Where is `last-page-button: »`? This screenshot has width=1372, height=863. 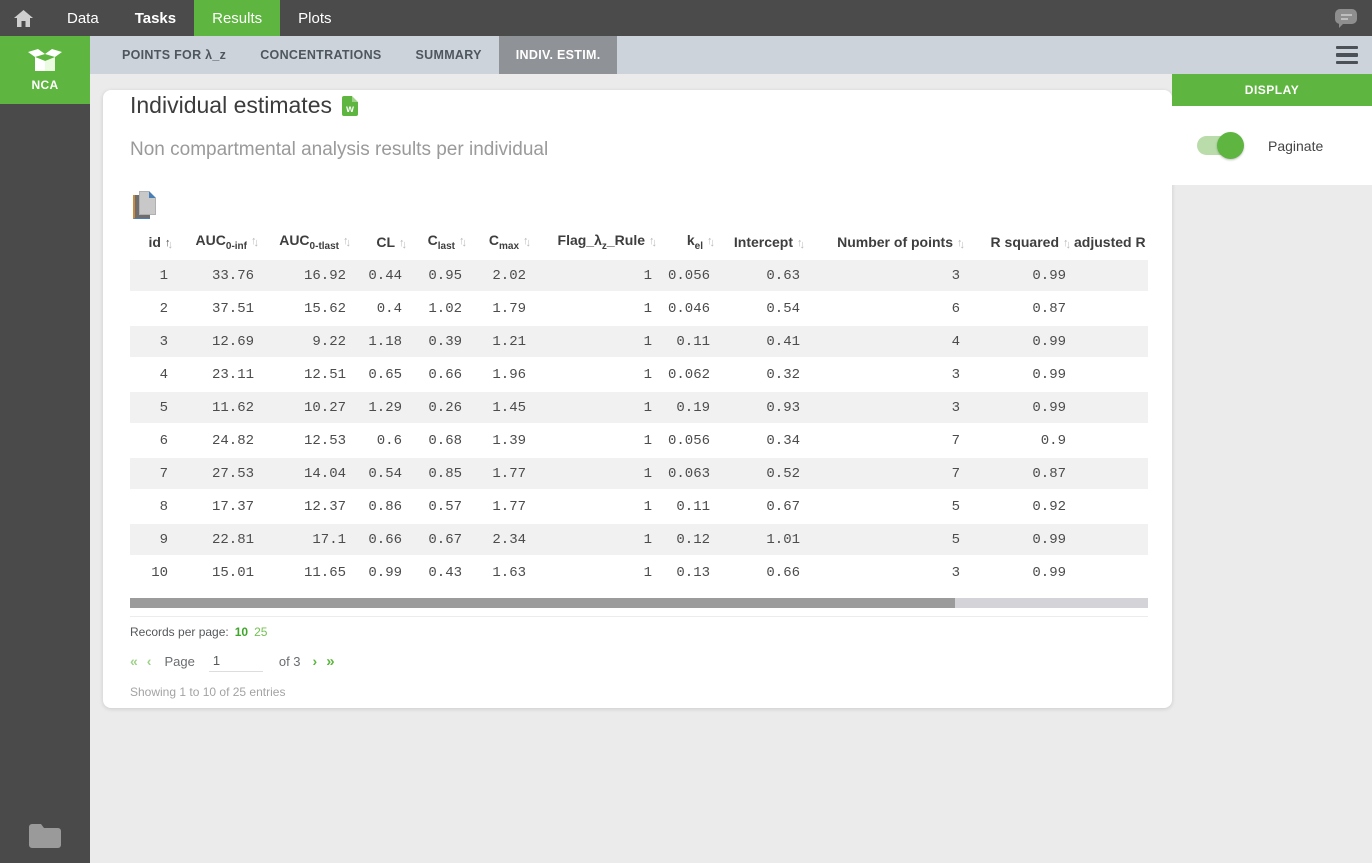
last-page-button: » is located at coordinates (330, 661).